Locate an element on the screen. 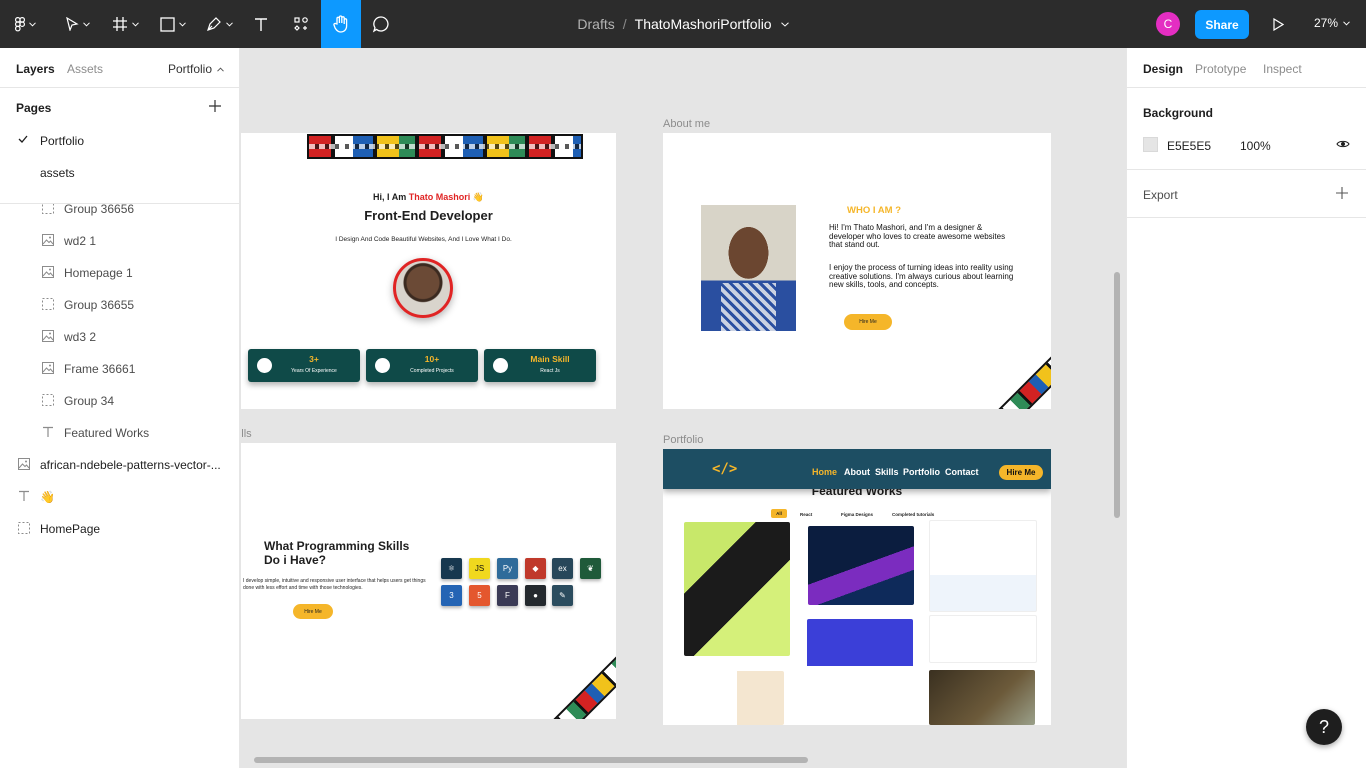 The height and width of the screenshot is (768, 1366). frame-label-skills: Skills is located at coordinates (246, 434).